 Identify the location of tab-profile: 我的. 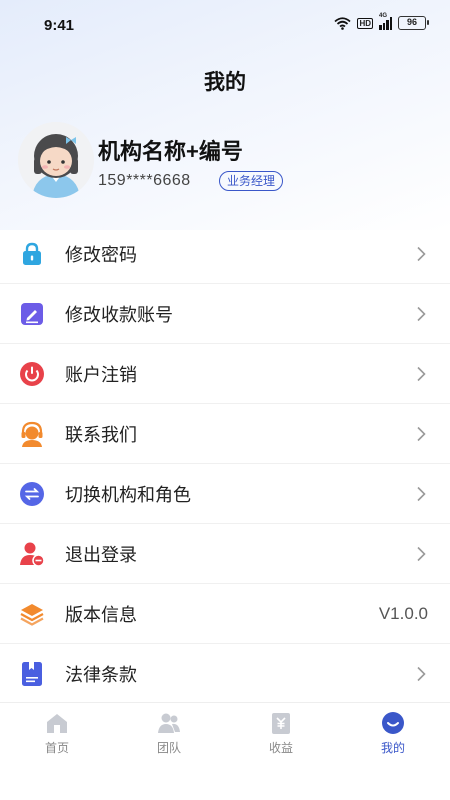
(393, 733).